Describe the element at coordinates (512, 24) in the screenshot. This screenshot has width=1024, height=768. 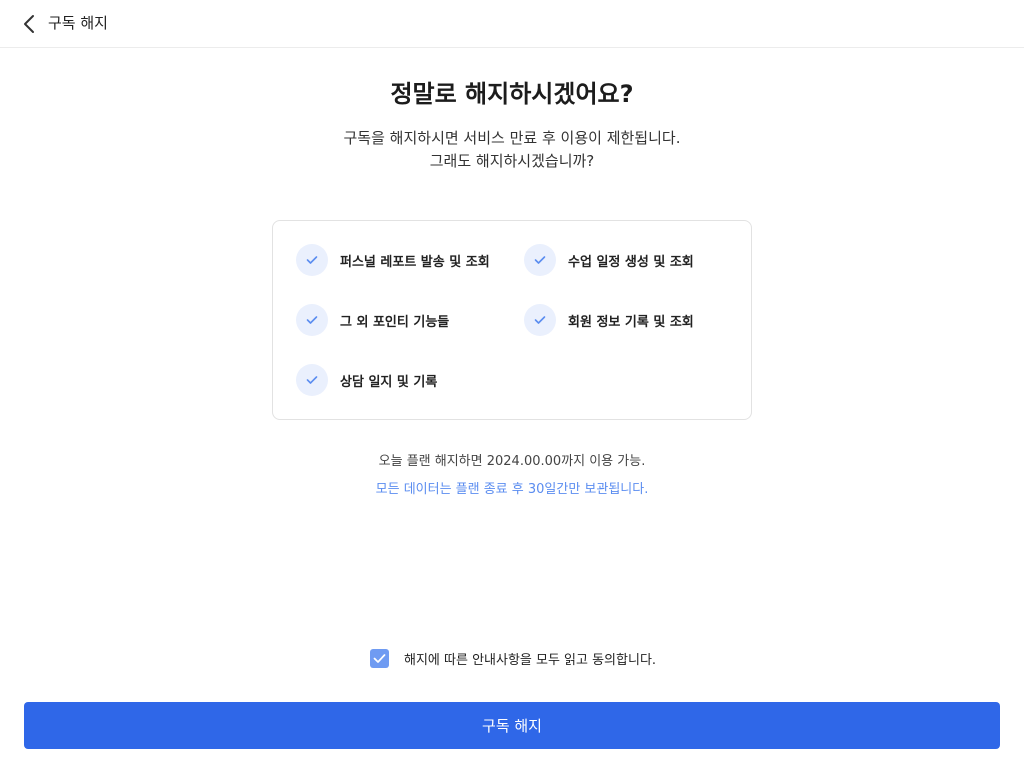
I see `top-bar: 구독 해지` at that location.